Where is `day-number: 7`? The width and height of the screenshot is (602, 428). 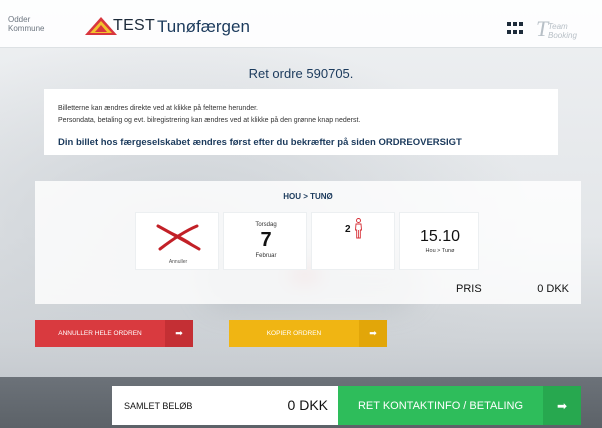
day-number: 7 is located at coordinates (266, 240).